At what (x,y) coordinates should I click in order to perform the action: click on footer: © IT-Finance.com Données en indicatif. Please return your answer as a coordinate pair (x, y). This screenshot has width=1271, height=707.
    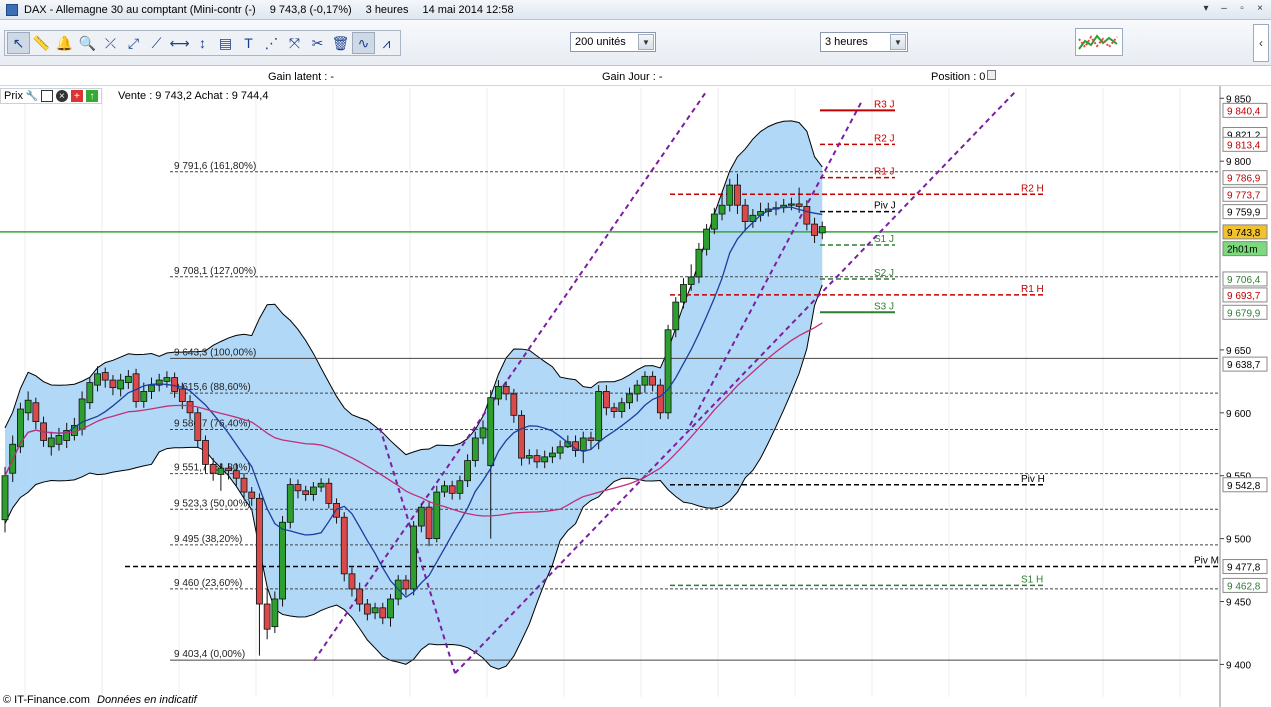
    Looking at the image, I should click on (100, 700).